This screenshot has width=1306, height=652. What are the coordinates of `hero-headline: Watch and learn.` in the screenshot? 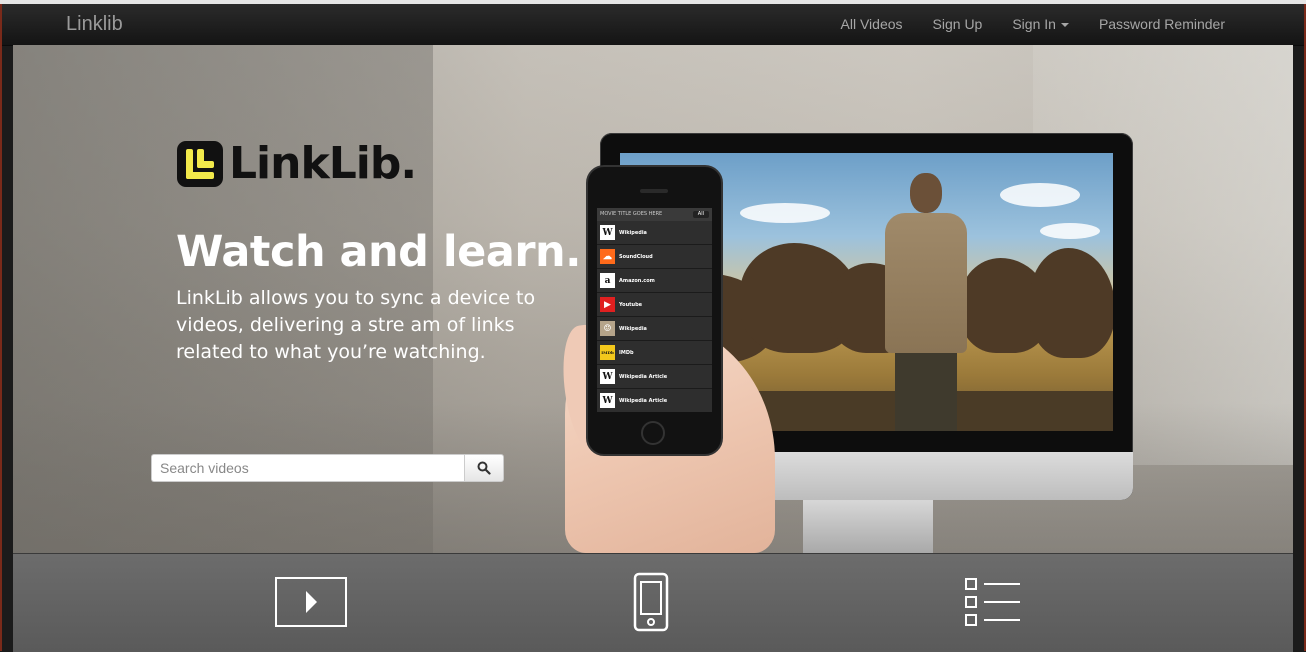 It's located at (379, 252).